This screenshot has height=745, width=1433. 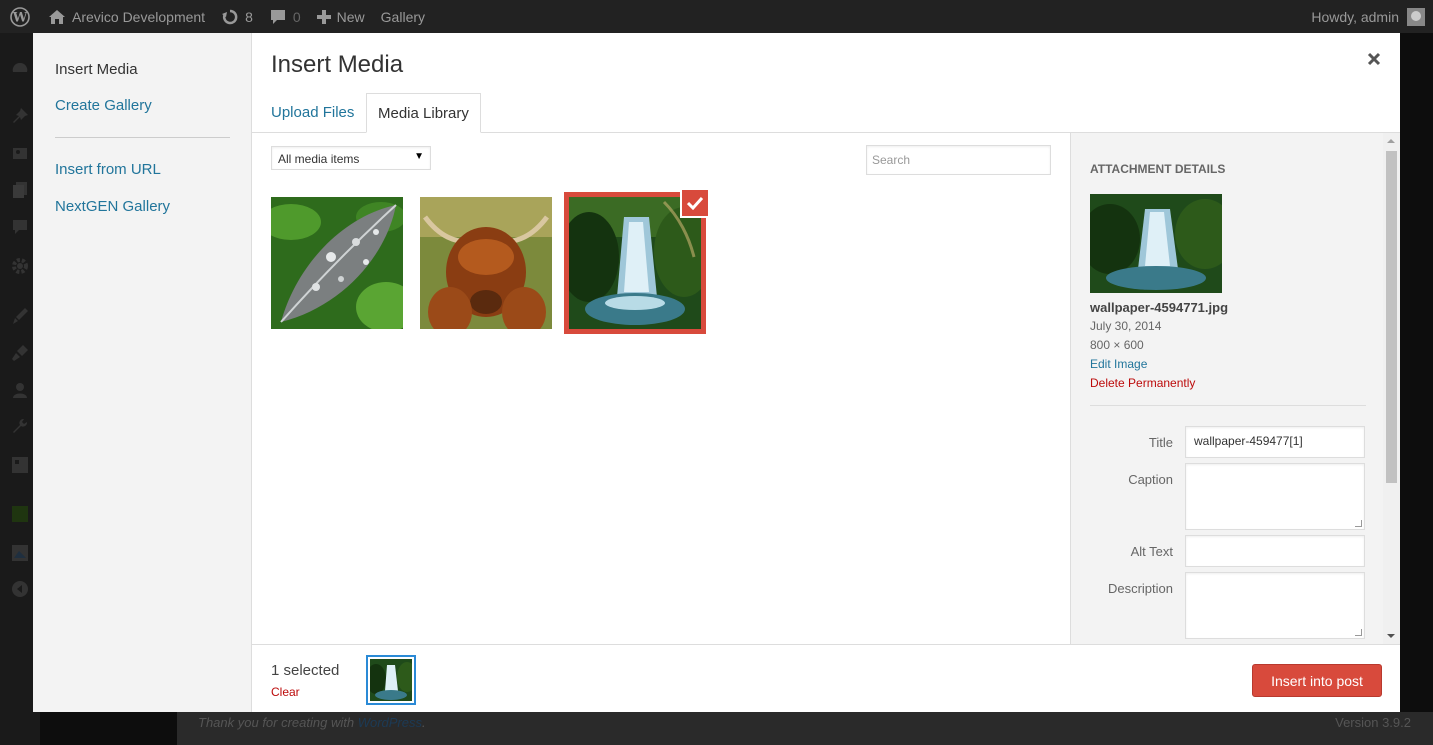 What do you see at coordinates (57, 17) in the screenshot?
I see `home-icon` at bounding box center [57, 17].